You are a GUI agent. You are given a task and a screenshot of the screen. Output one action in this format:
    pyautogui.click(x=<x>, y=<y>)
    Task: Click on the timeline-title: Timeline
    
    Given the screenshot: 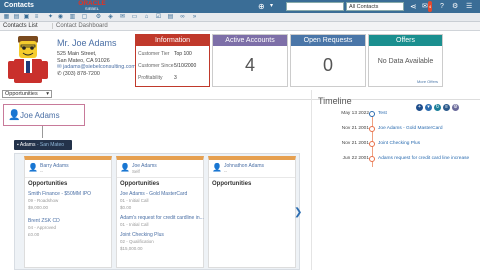 What is the action you would take?
    pyautogui.click(x=335, y=101)
    